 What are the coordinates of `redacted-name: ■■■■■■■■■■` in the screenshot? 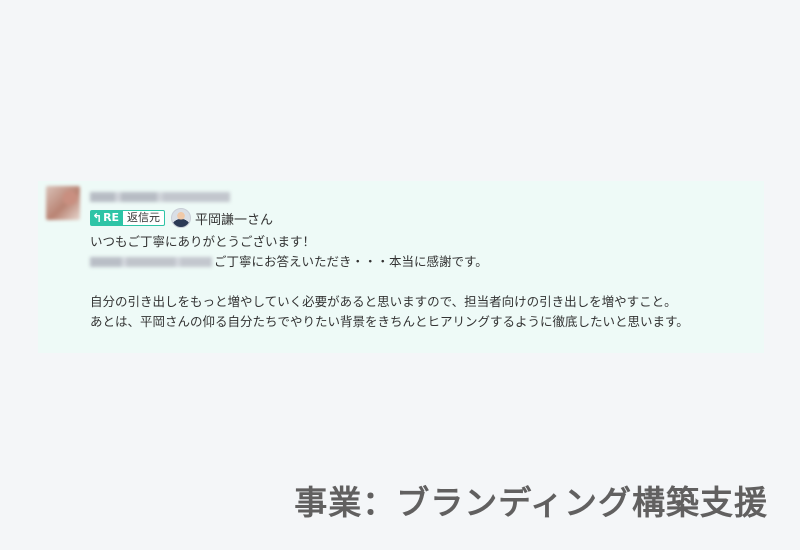 It's located at (151, 262).